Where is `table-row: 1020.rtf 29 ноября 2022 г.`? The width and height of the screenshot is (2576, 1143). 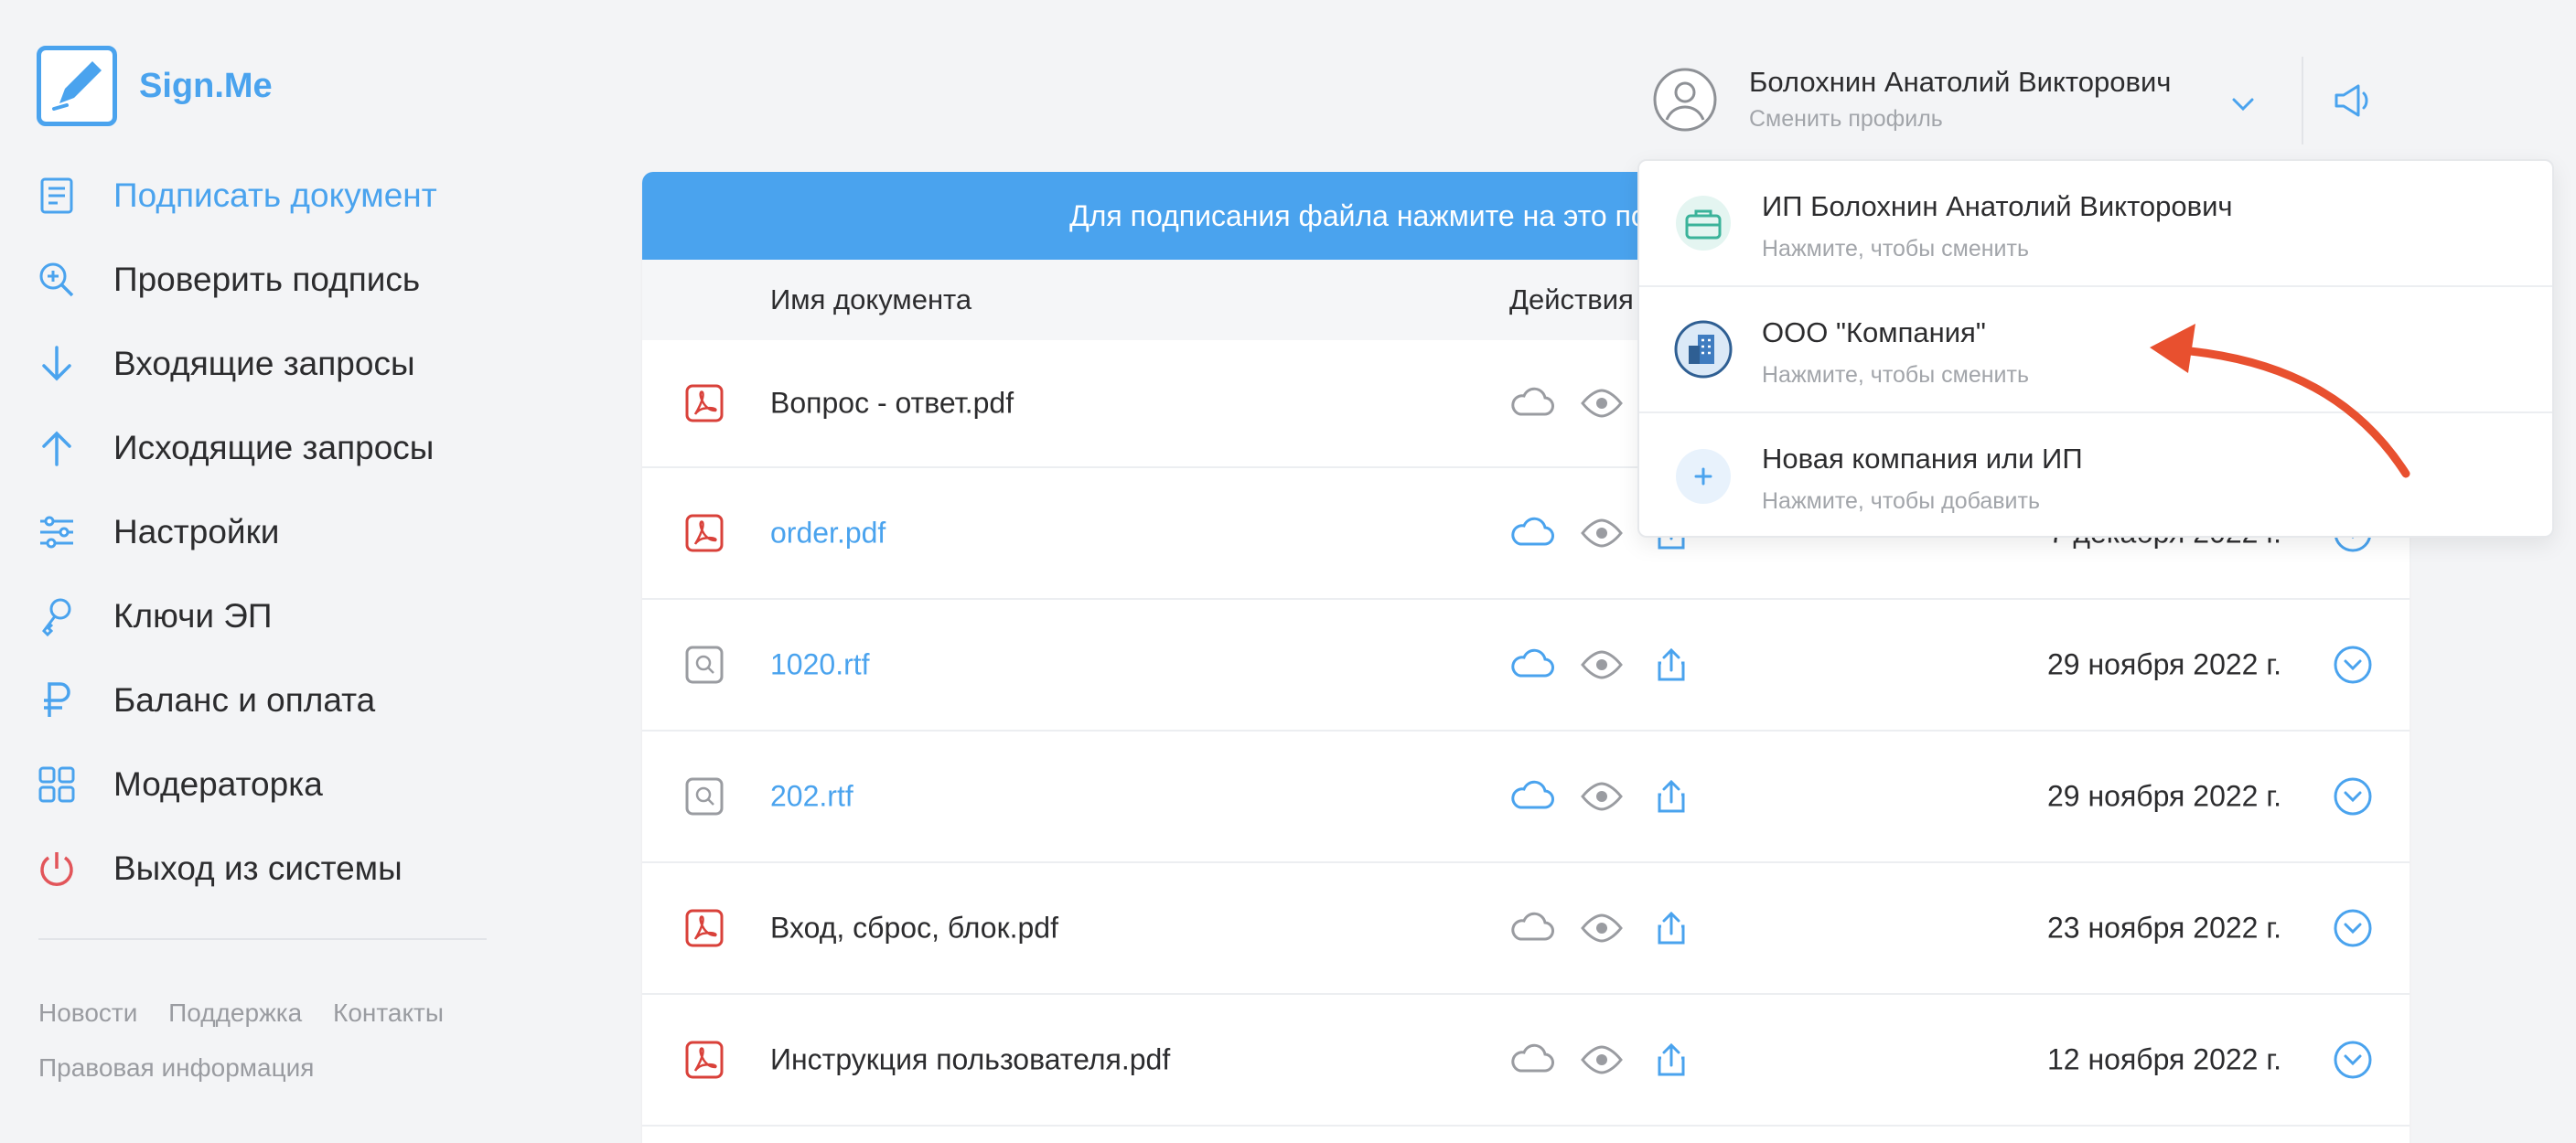
table-row: 1020.rtf 29 ноября 2022 г. is located at coordinates (1526, 666).